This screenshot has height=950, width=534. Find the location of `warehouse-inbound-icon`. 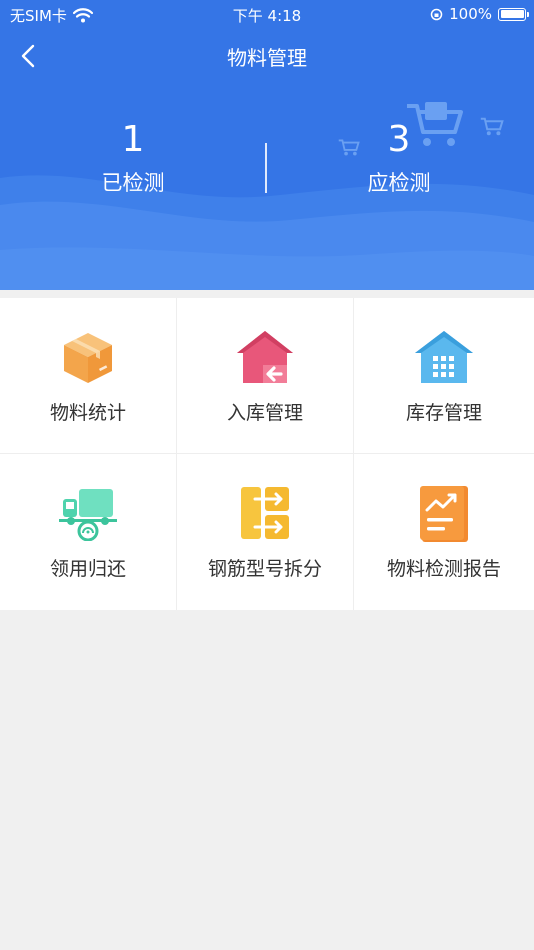

warehouse-inbound-icon is located at coordinates (265, 357).